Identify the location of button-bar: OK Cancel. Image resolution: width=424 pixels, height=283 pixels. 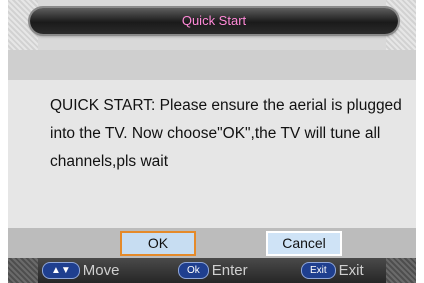
(212, 243).